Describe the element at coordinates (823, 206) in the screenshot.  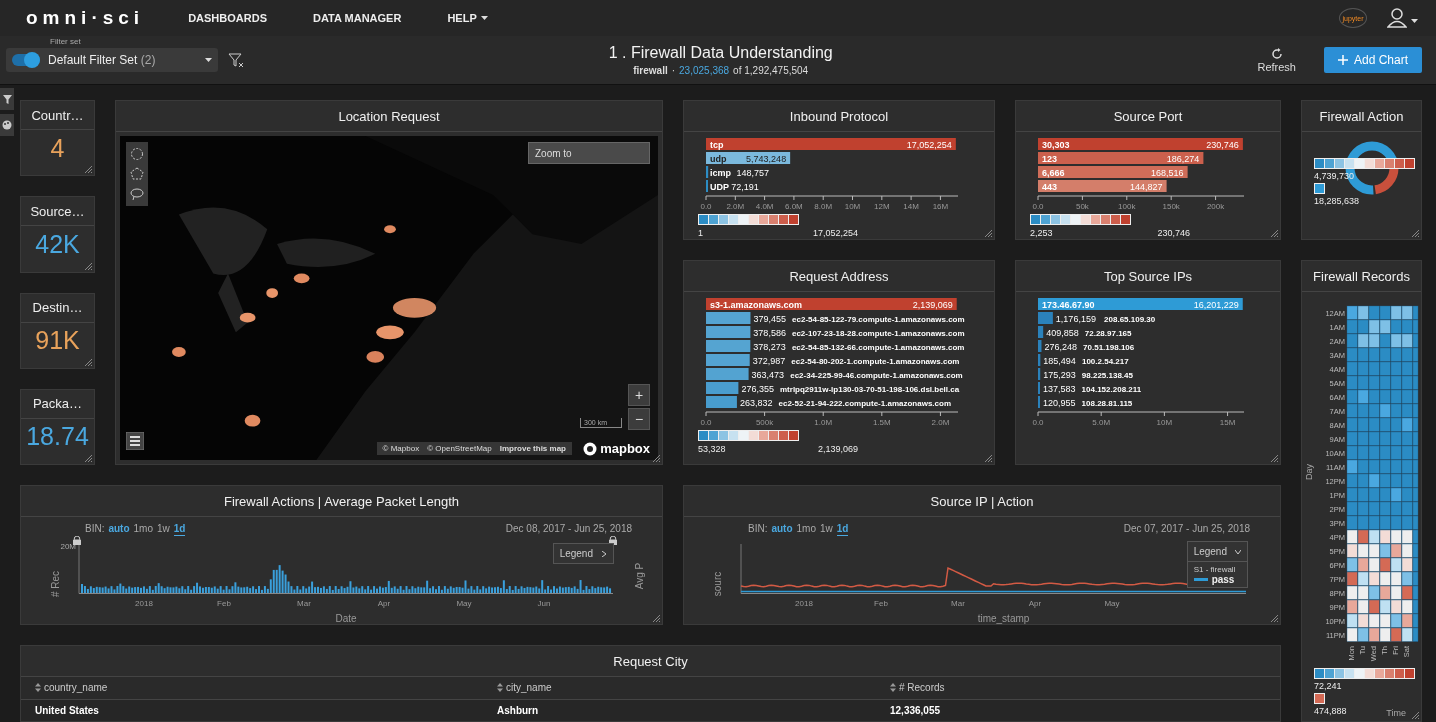
I see `axis-tick-label: 8.0M` at that location.